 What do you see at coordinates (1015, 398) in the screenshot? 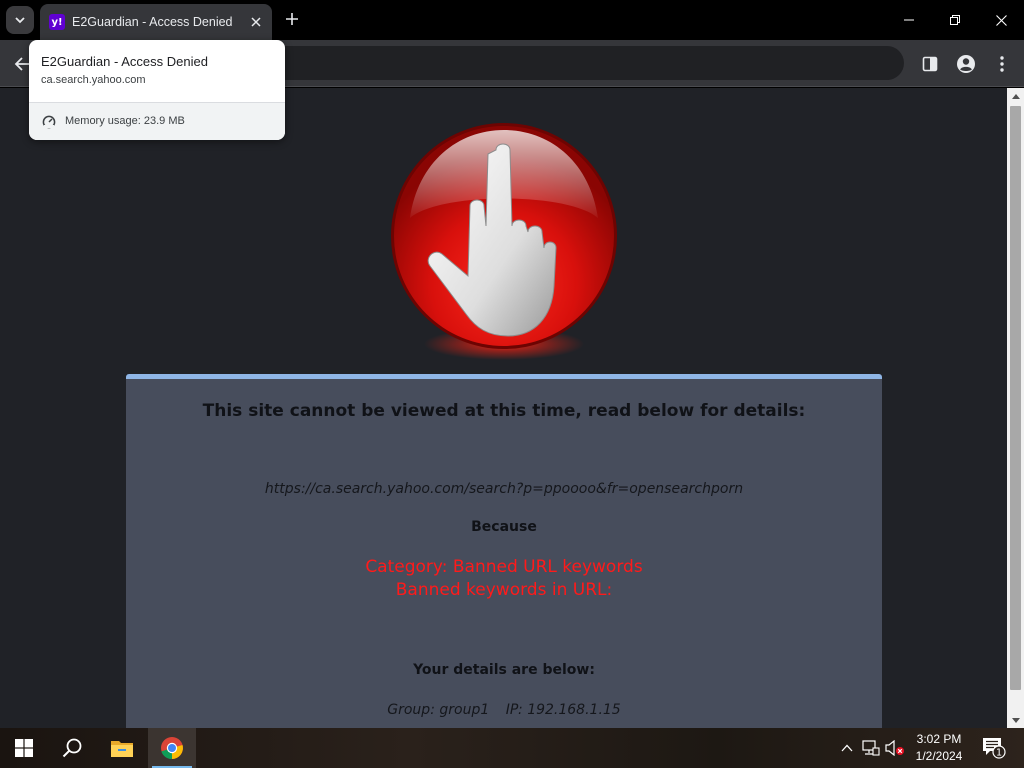
I see `scrollbar-thumb` at bounding box center [1015, 398].